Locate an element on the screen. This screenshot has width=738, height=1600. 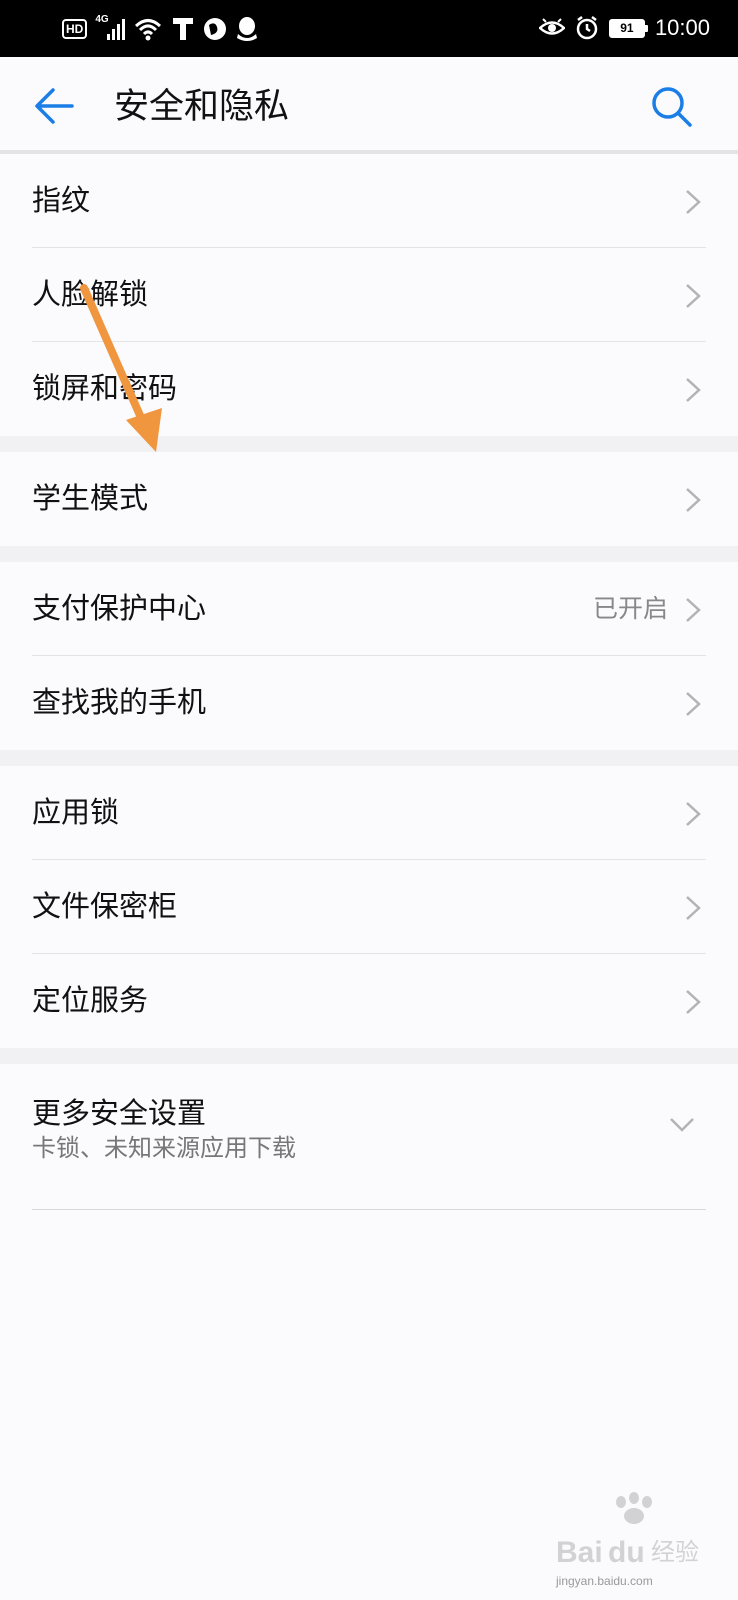
svg-text: du is located at coordinates (626, 1552).